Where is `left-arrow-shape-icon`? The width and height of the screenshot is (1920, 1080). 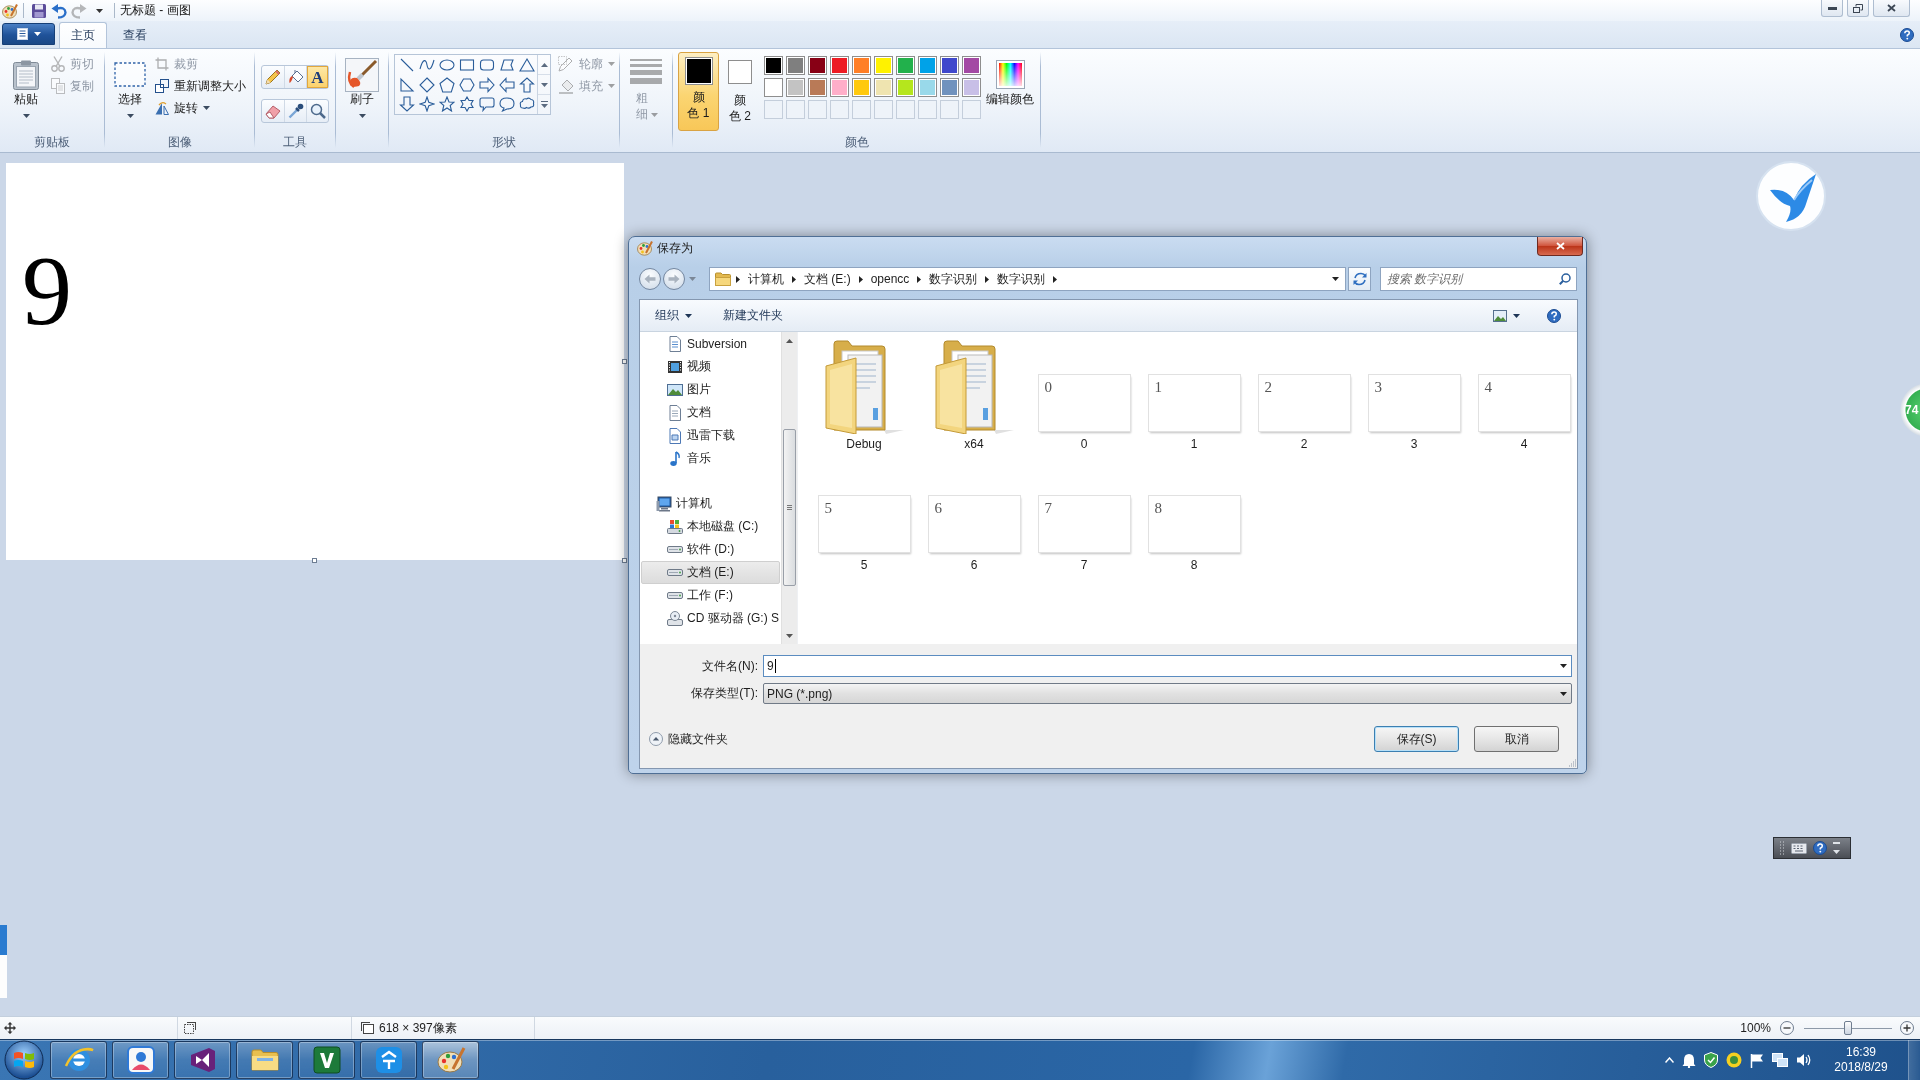 left-arrow-shape-icon is located at coordinates (507, 84).